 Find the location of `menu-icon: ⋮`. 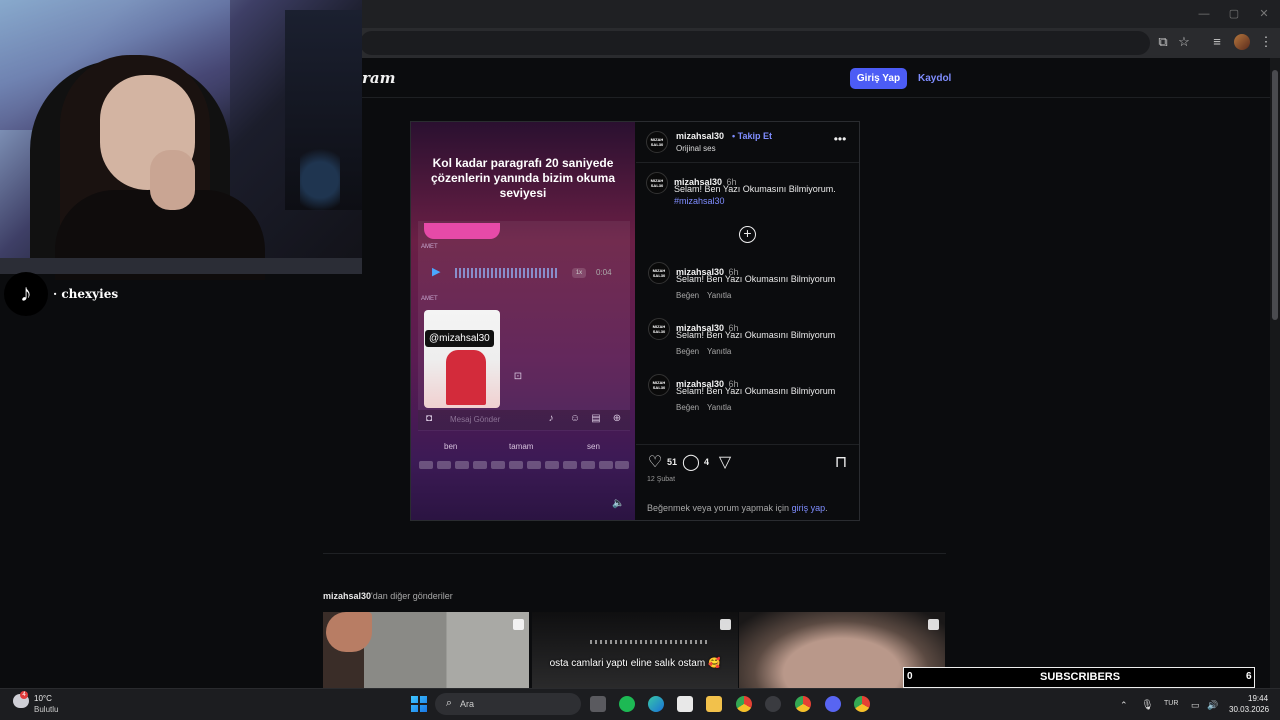

menu-icon: ⋮ is located at coordinates (1266, 42).